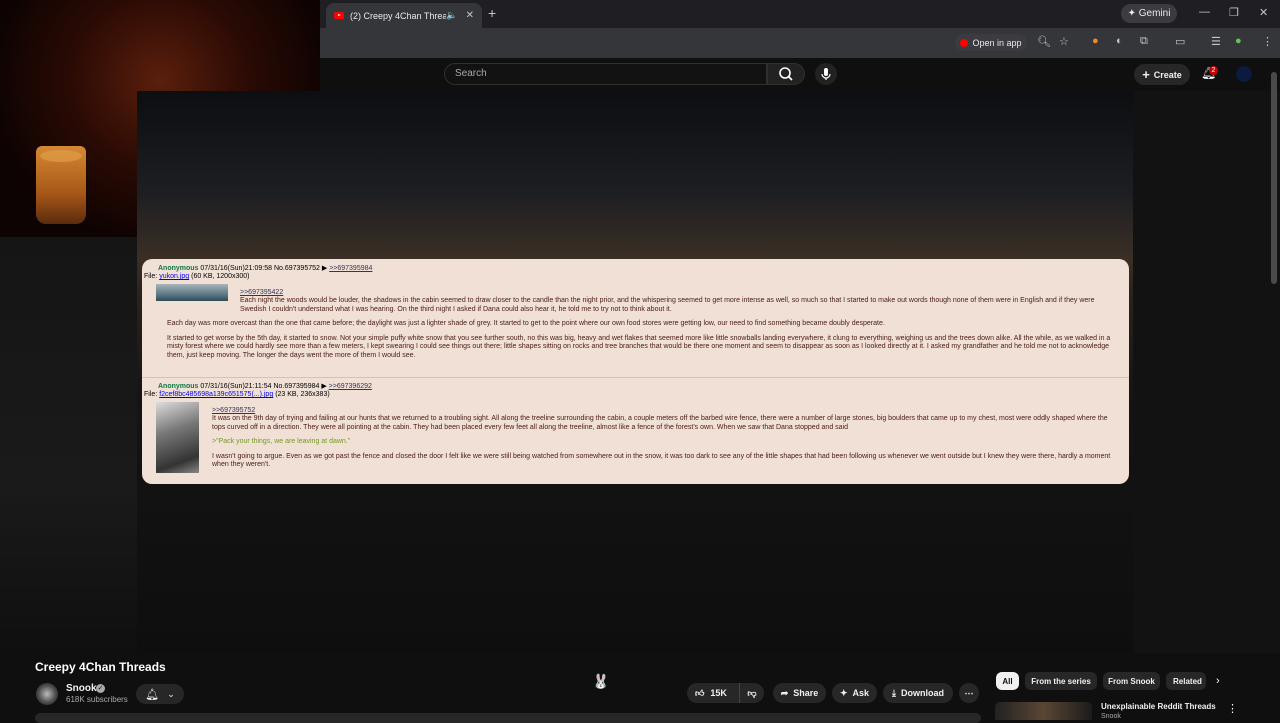  I want to click on chip-related: Related, so click(1186, 681).